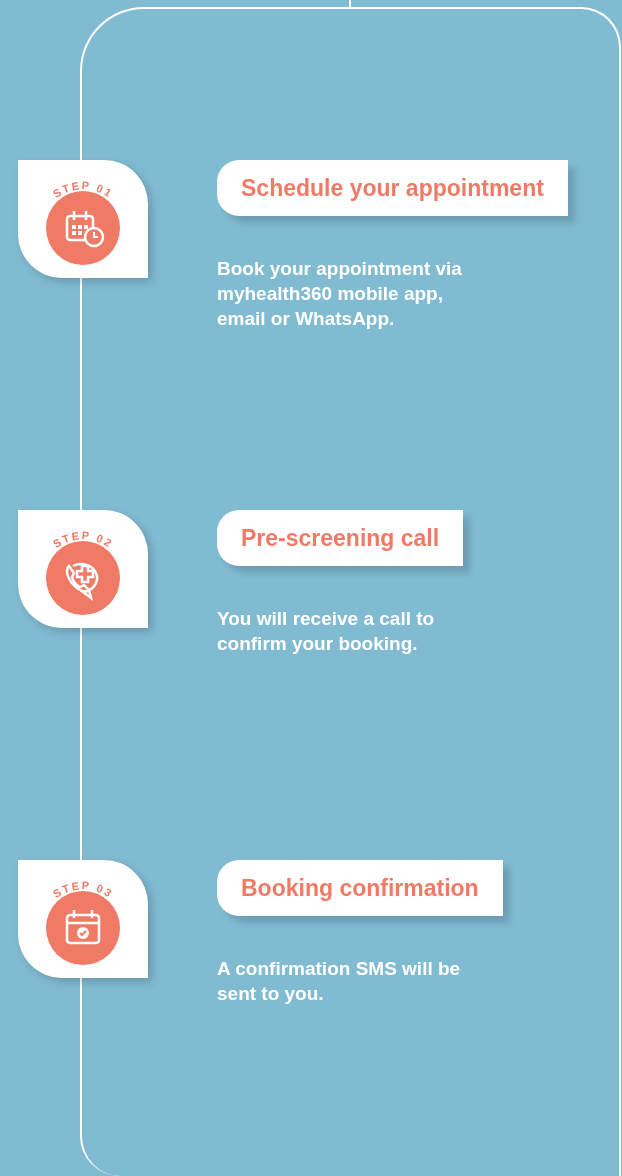  Describe the element at coordinates (392, 188) in the screenshot. I see `step-title: Schedule your appointment` at that location.